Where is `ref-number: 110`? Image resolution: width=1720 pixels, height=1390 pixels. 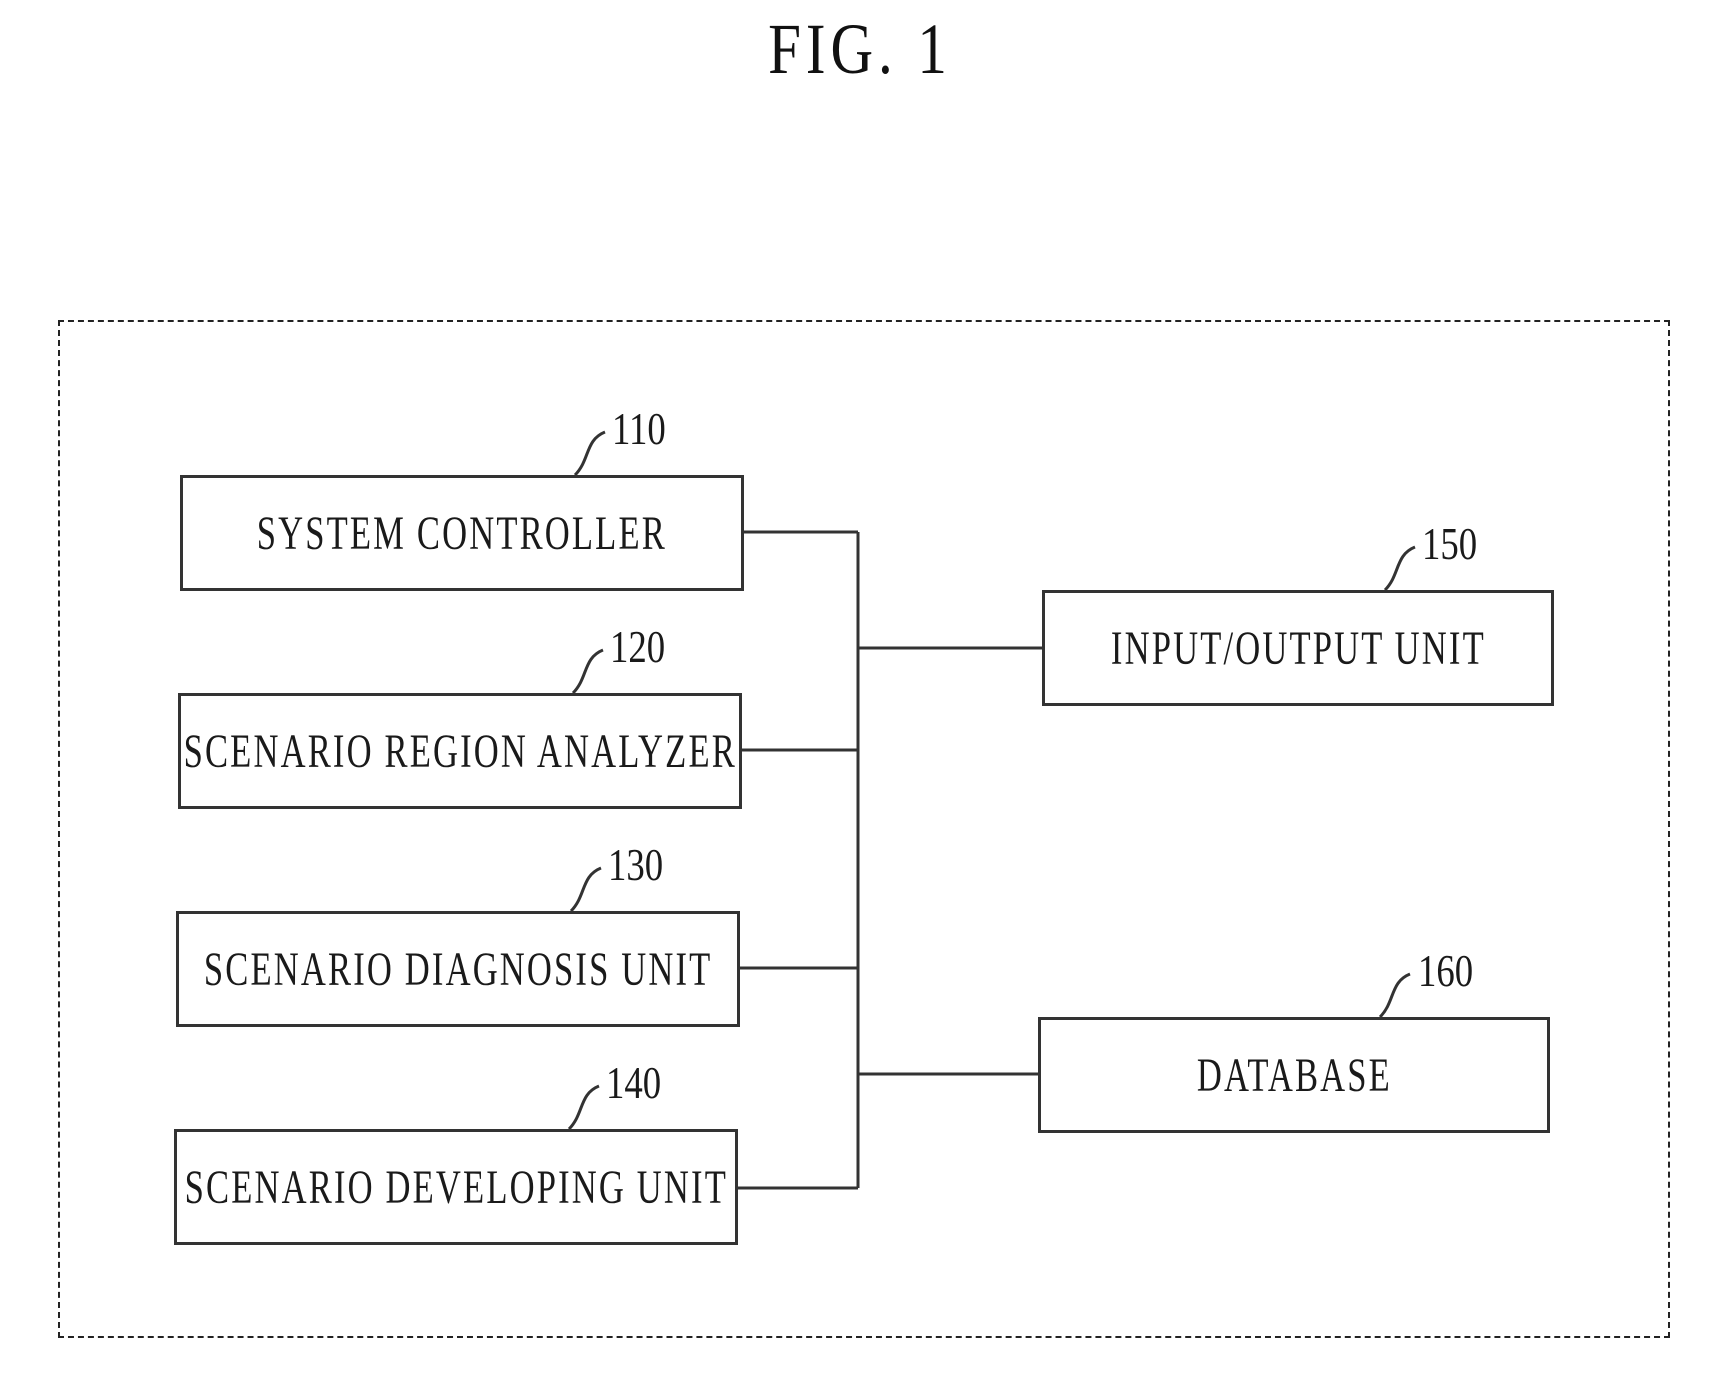
ref-number: 110 is located at coordinates (639, 428).